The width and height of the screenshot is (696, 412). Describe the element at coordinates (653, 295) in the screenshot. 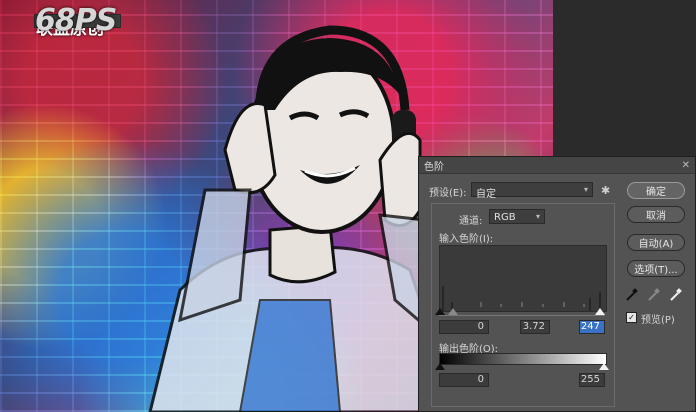

I see `gray-eyedropper-icon` at that location.